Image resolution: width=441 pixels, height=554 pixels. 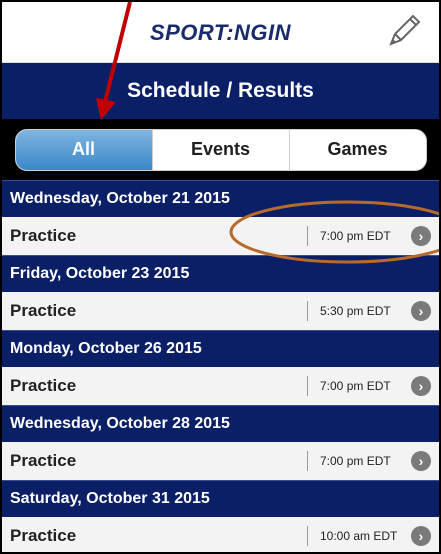 I want to click on date-header: Monday, October 26 2015, so click(x=220, y=348).